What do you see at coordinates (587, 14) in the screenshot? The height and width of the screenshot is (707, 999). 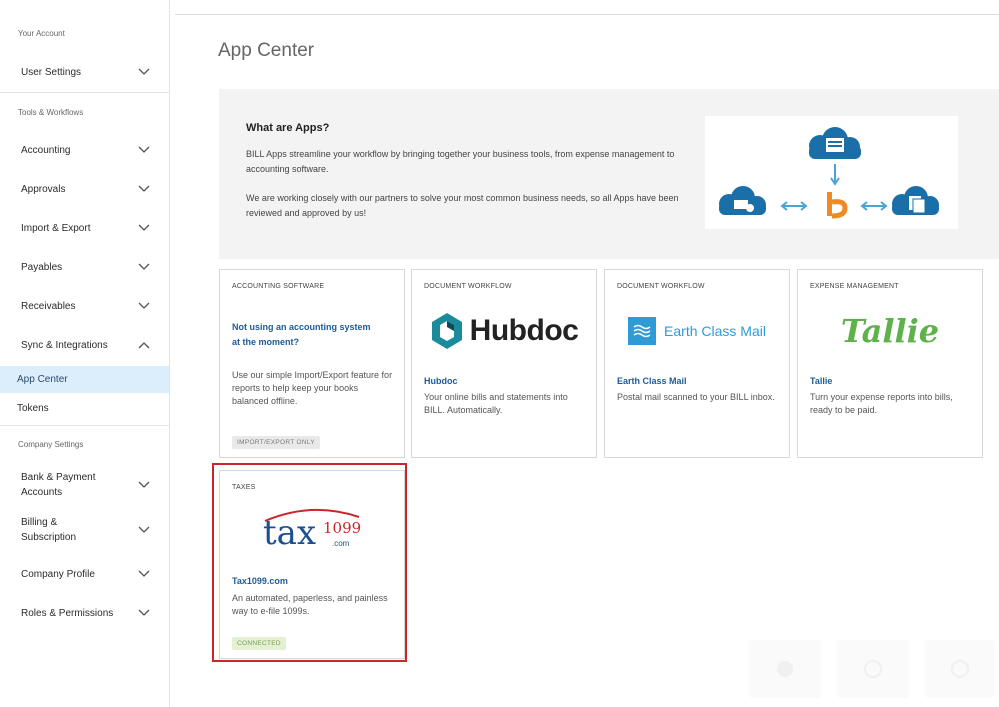 I see `header-divider` at bounding box center [587, 14].